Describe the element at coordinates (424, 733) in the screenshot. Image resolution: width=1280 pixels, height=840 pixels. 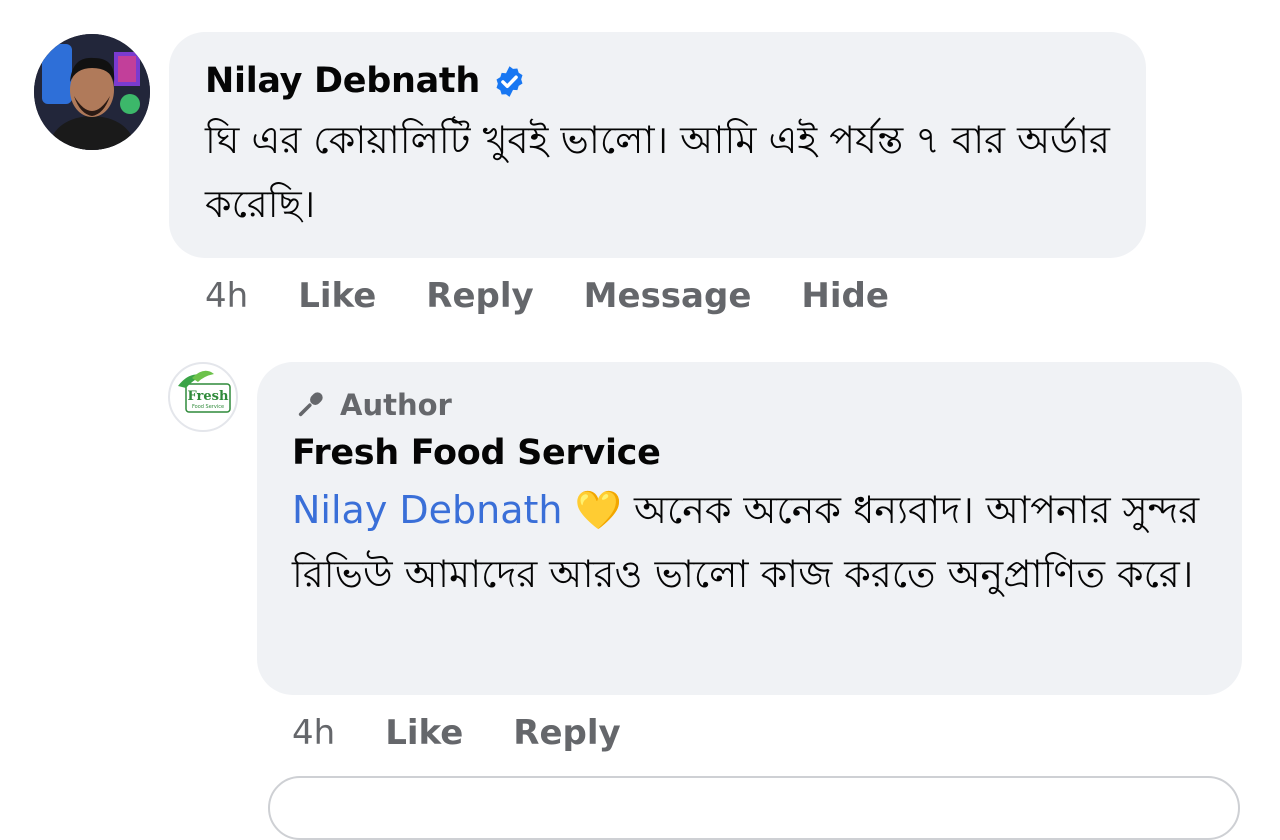
I see `reply-like-button: Like` at that location.